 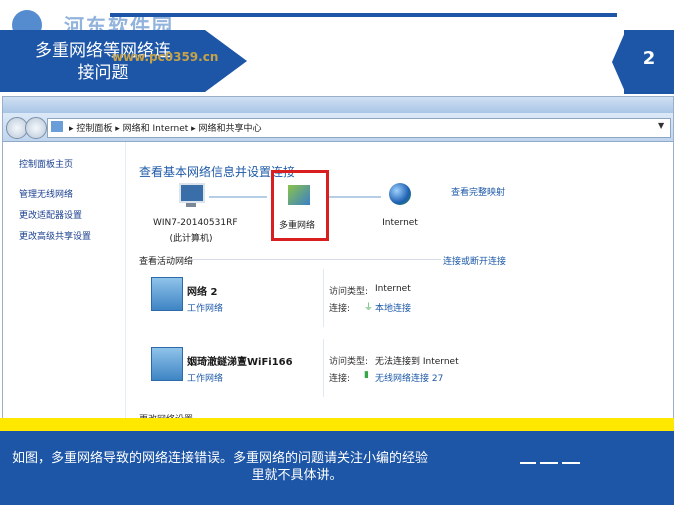 What do you see at coordinates (125, 280) in the screenshot?
I see `pane-divider` at bounding box center [125, 280].